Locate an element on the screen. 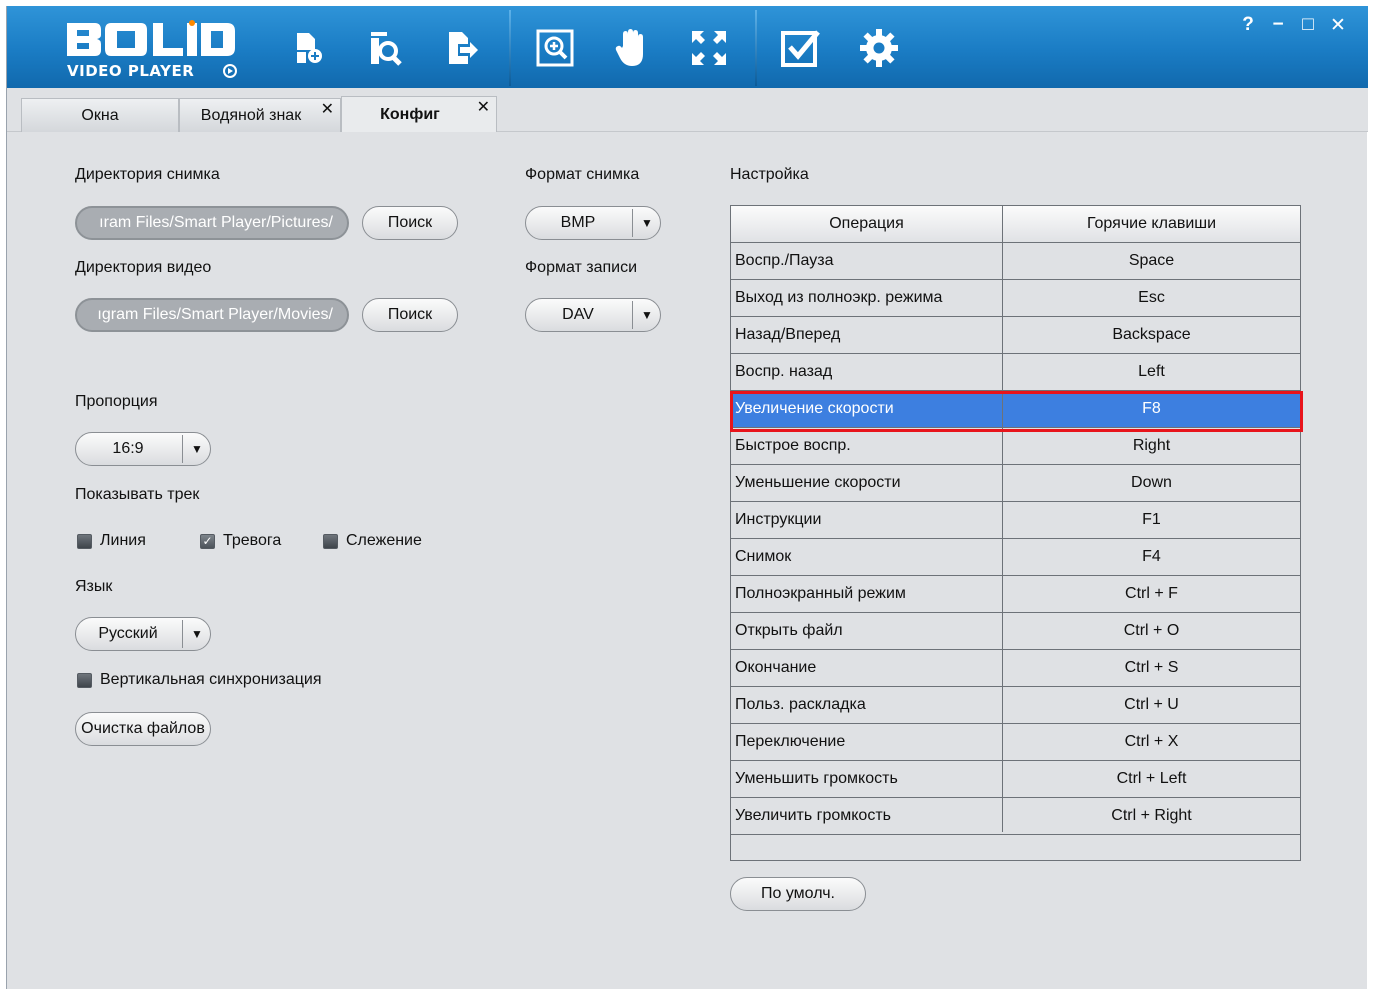 The height and width of the screenshot is (989, 1373). export-icon is located at coordinates (463, 48).